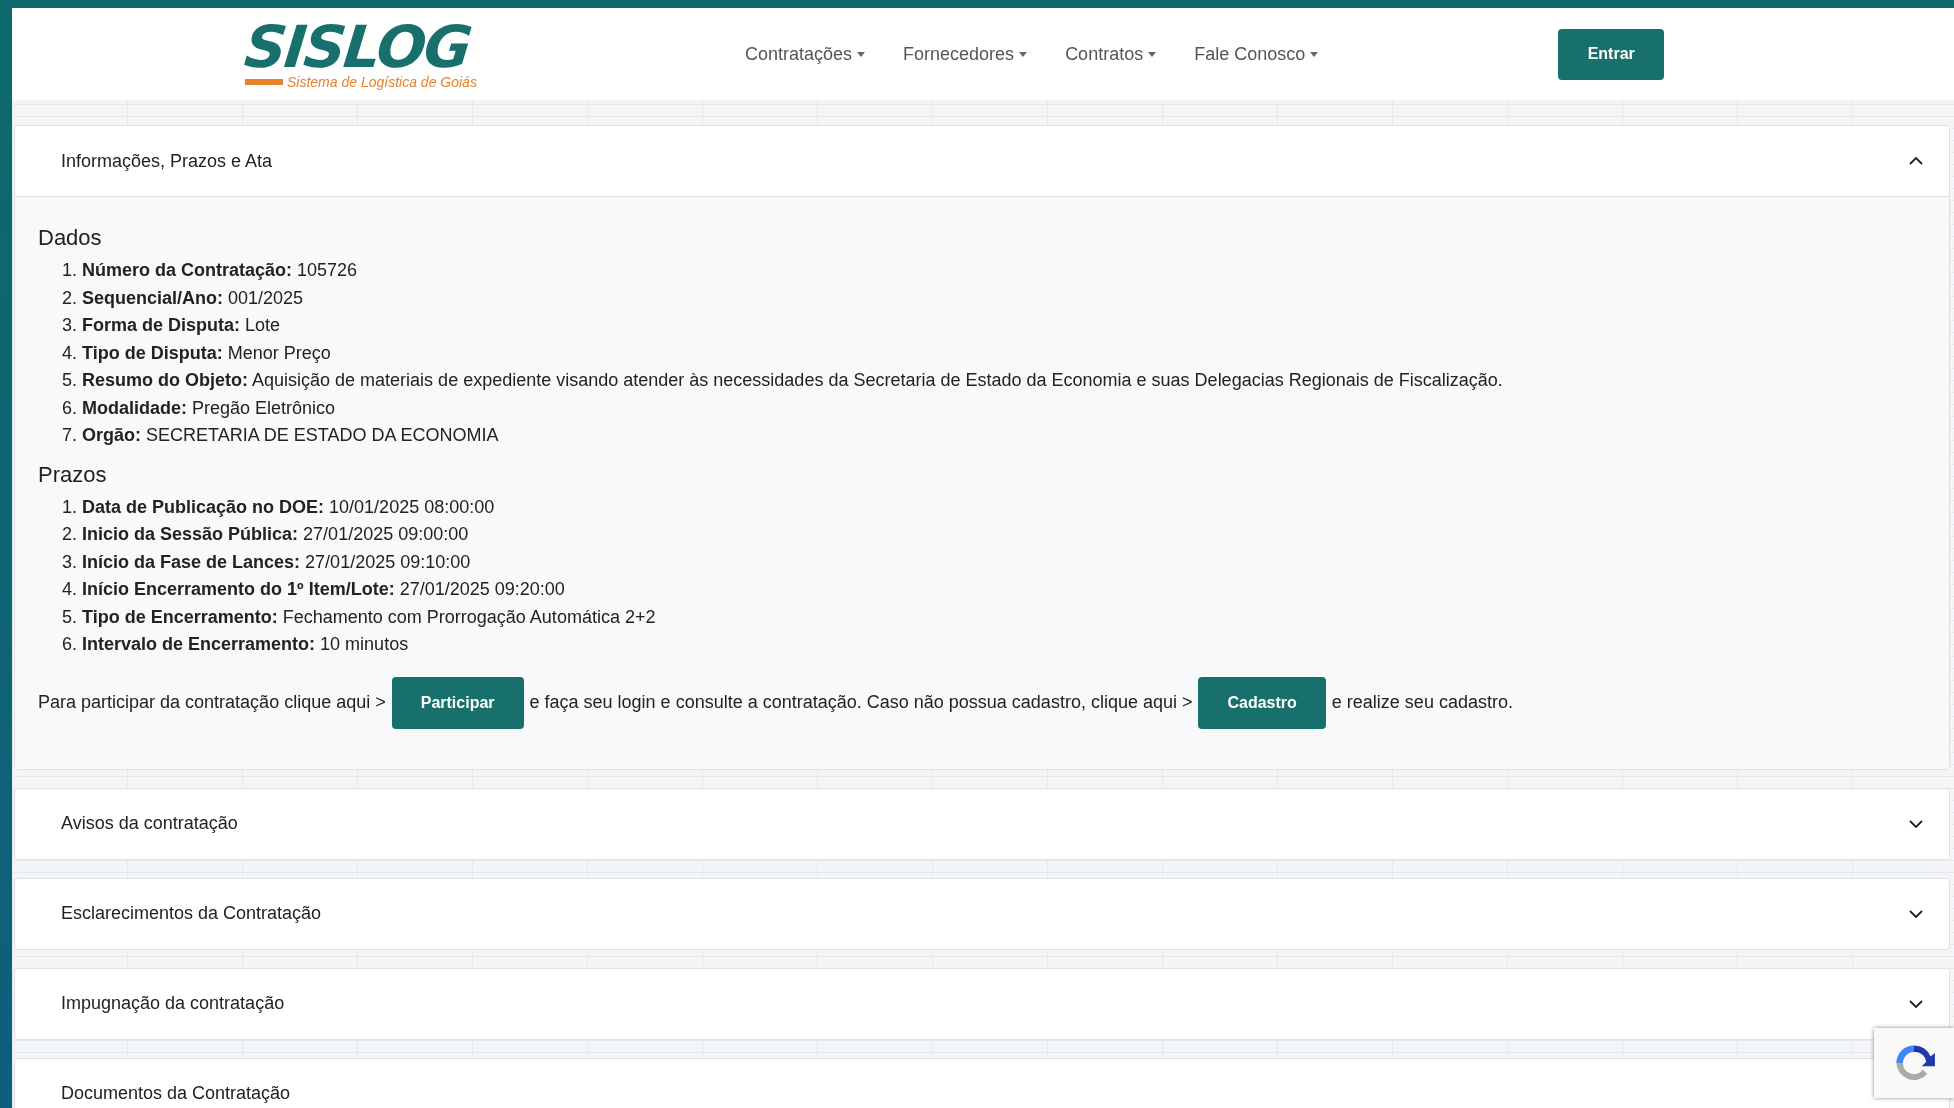 This screenshot has width=1954, height=1108. Describe the element at coordinates (199, 408) in the screenshot. I see `detail-item: 6. Modalidade: Pregão Eletrônico` at that location.